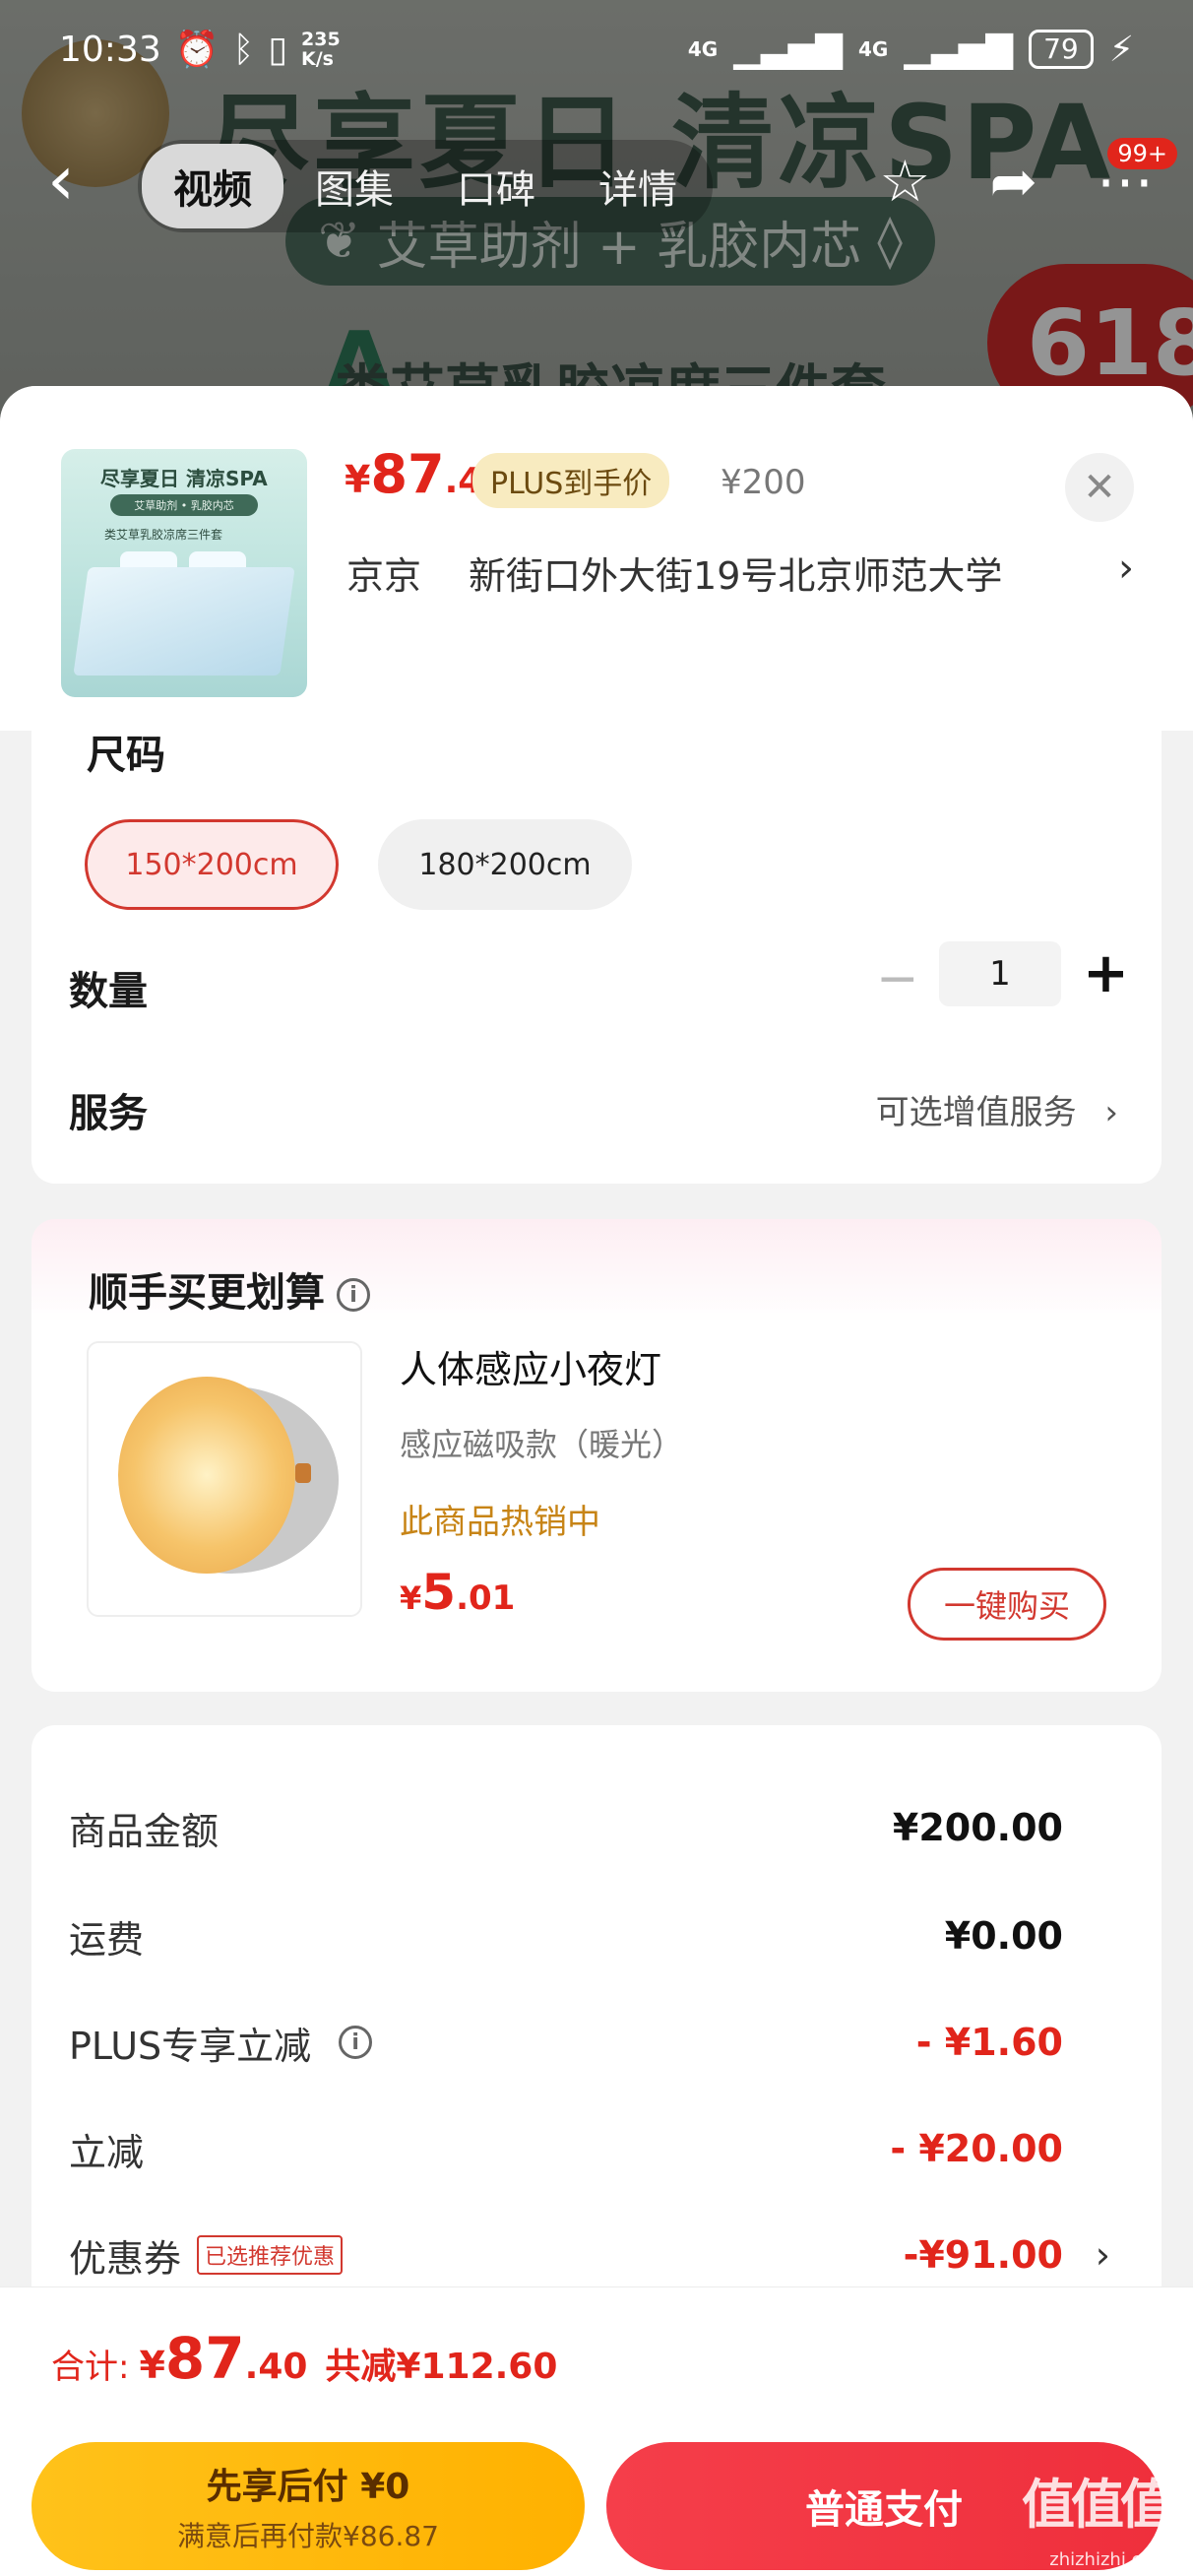 The width and height of the screenshot is (1193, 2576). Describe the element at coordinates (542, 1444) in the screenshot. I see `bundle-item-desc: 感应磁吸款（暖光）` at that location.